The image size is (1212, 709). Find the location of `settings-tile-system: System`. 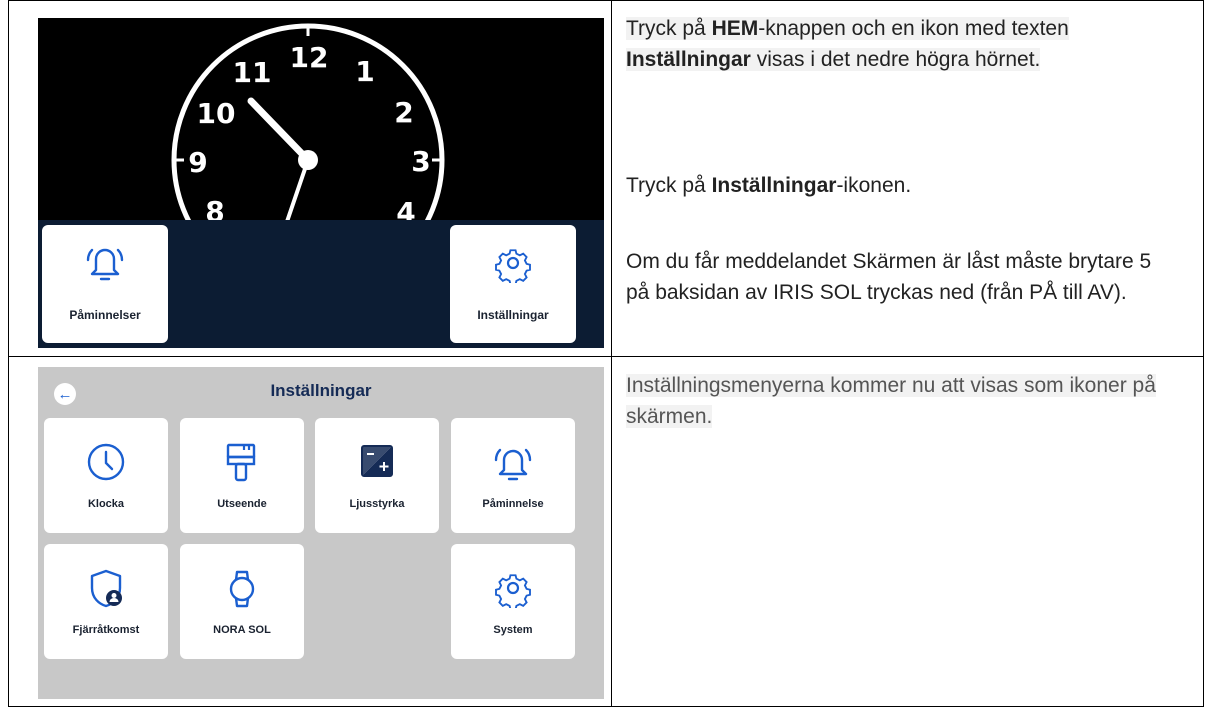

settings-tile-system: System is located at coordinates (513, 601).